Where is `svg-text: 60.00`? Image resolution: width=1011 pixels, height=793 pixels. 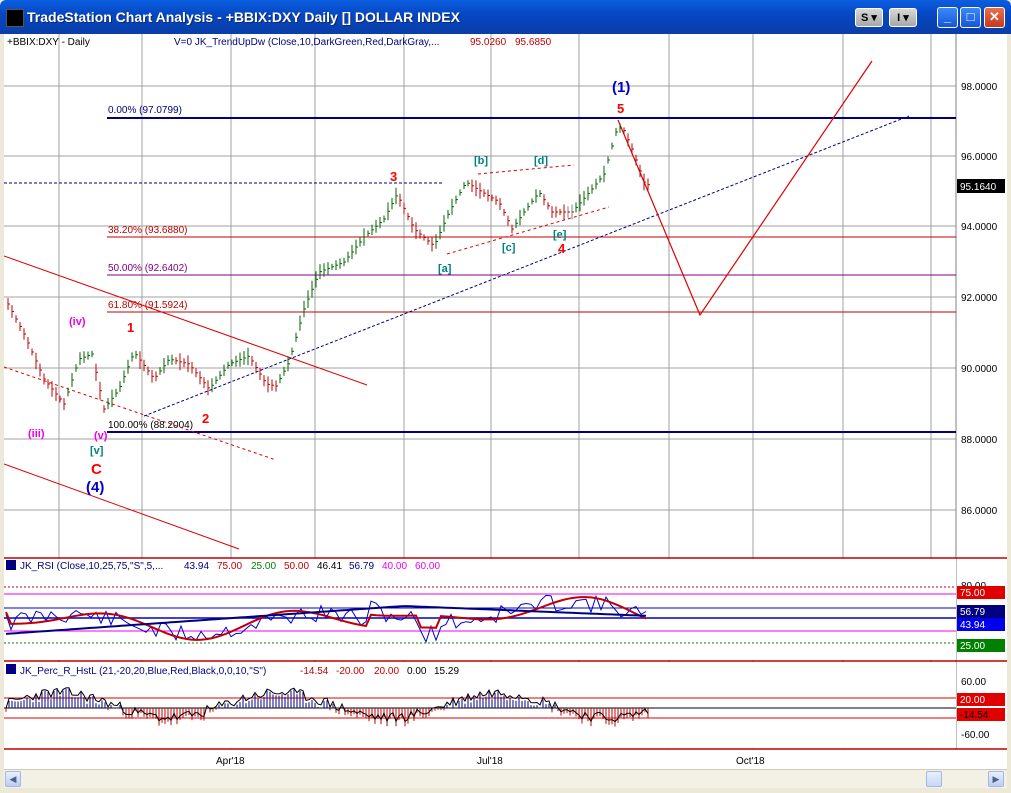 svg-text: 60.00 is located at coordinates (427, 566).